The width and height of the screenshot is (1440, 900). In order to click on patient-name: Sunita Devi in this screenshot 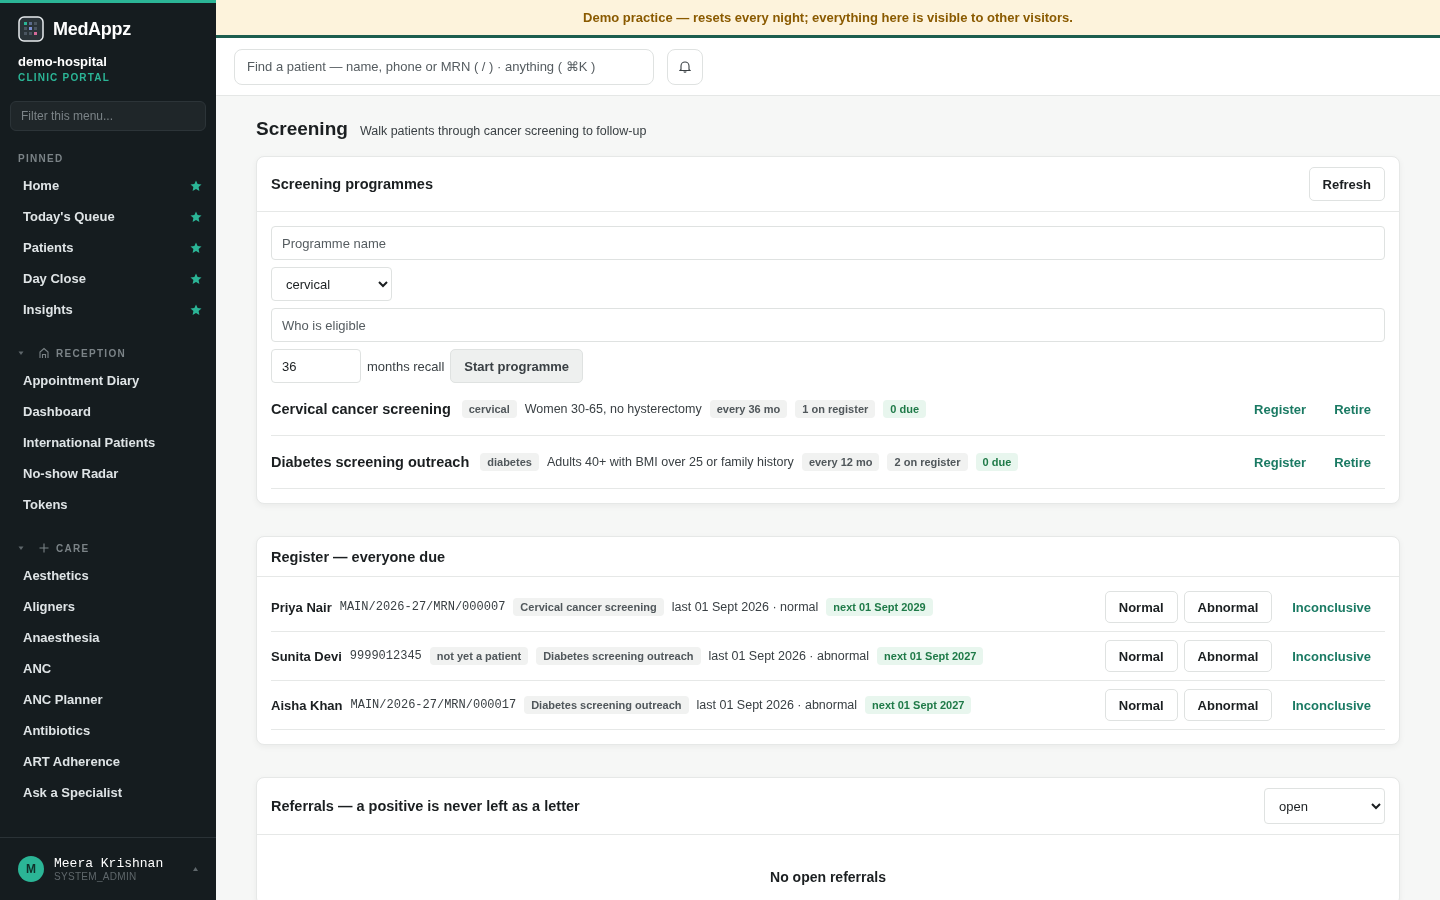, I will do `click(306, 656)`.